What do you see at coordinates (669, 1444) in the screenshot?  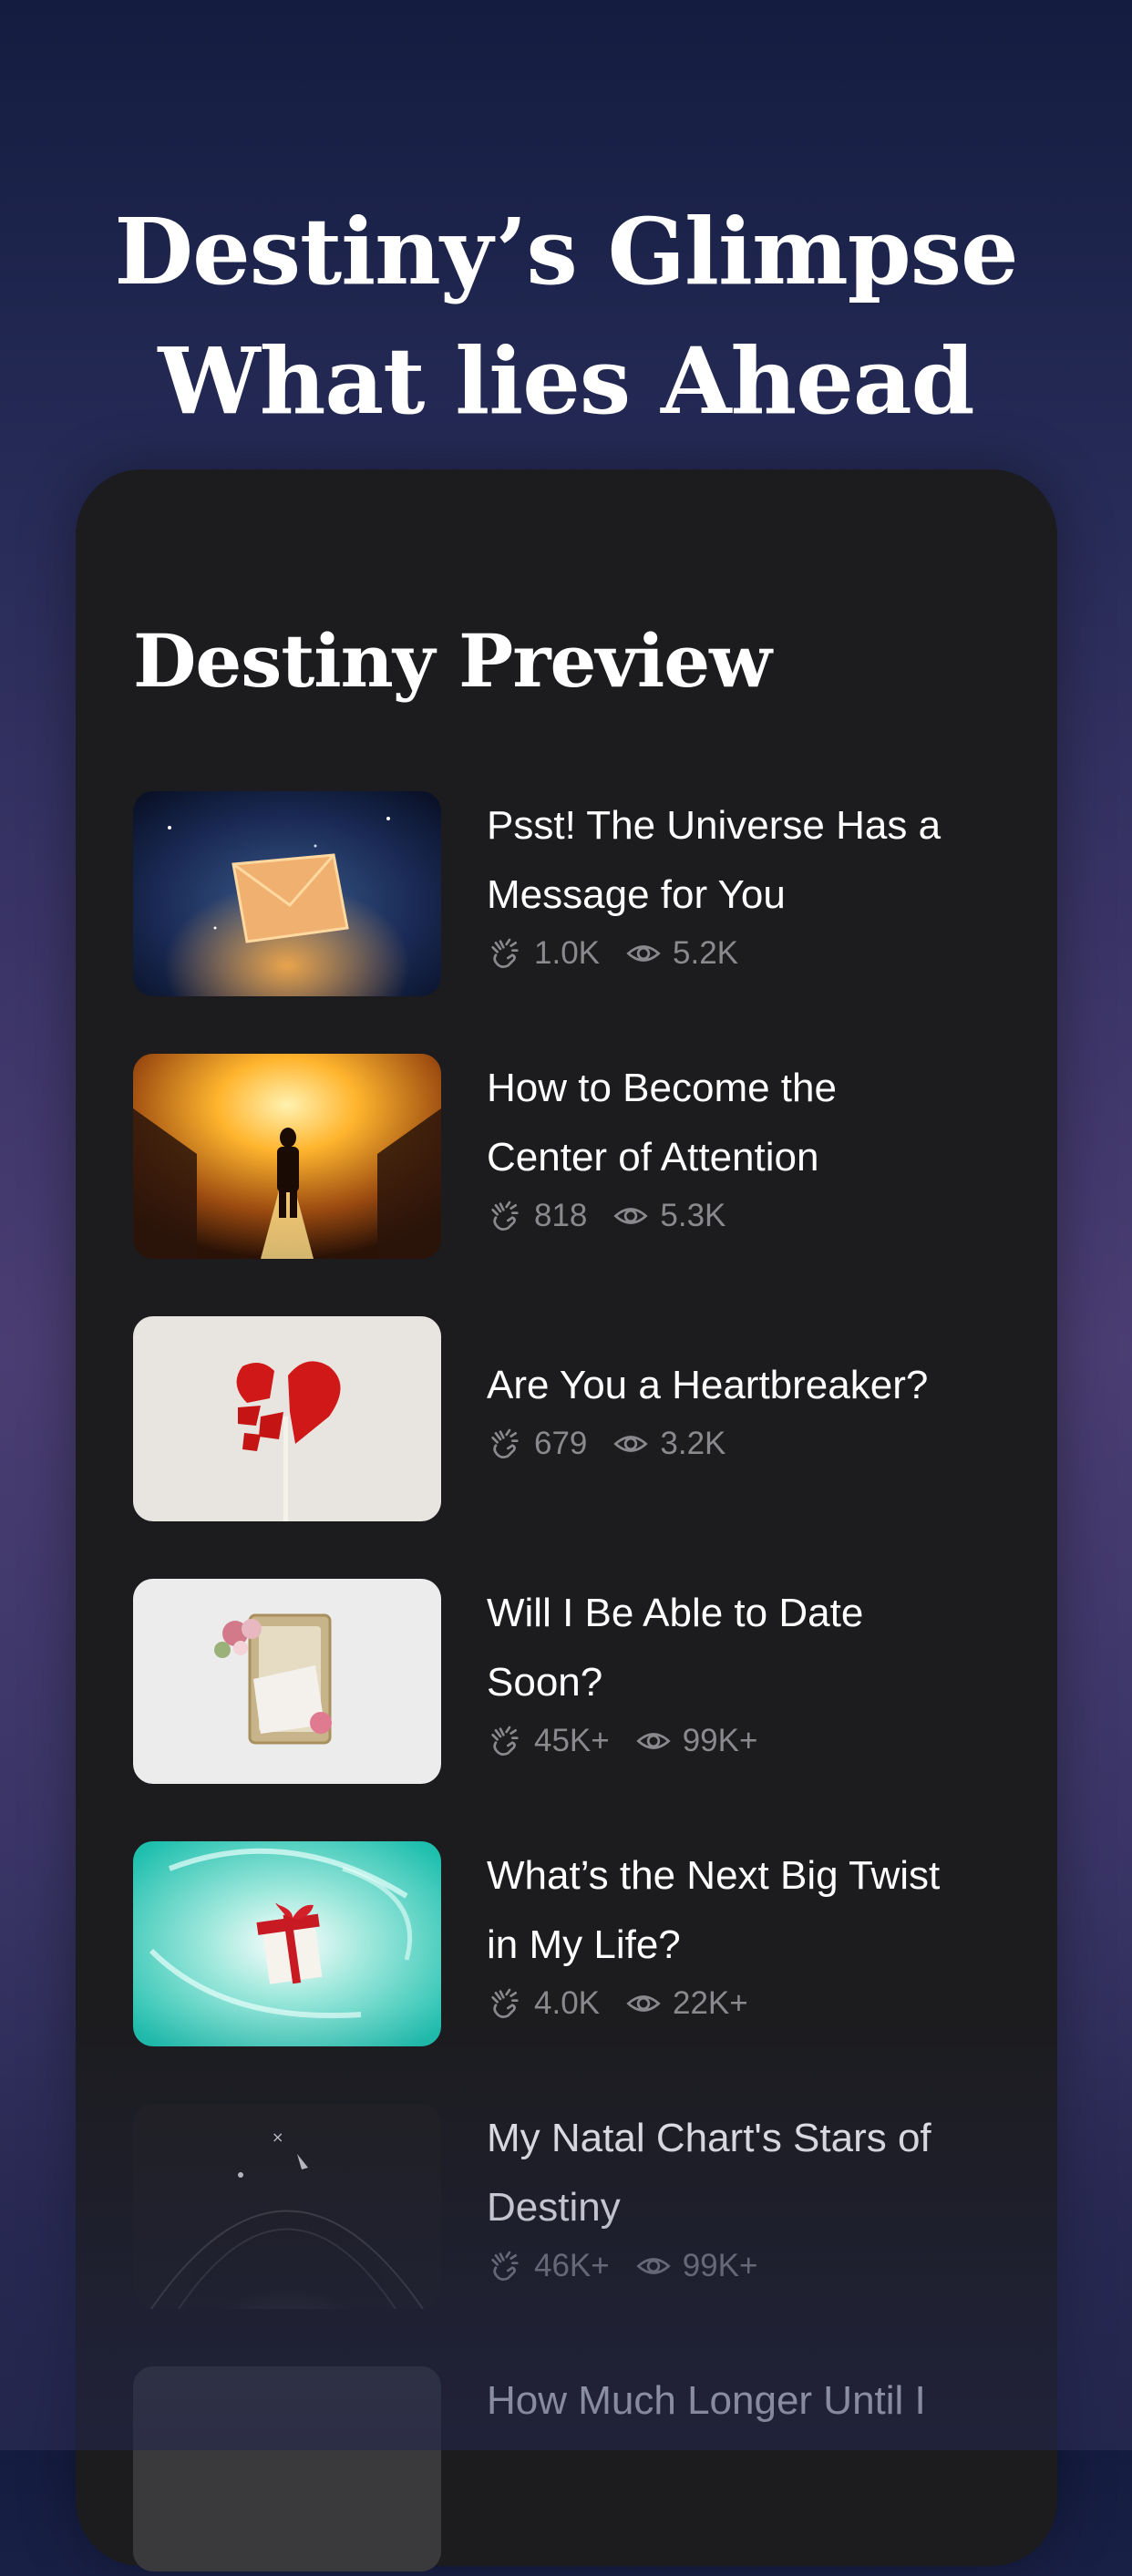 I see `views-stat: 3.2K` at bounding box center [669, 1444].